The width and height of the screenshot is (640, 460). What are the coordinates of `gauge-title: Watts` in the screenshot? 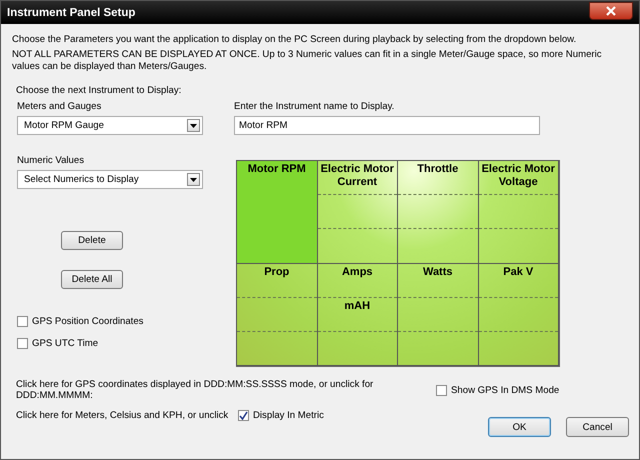 It's located at (437, 272).